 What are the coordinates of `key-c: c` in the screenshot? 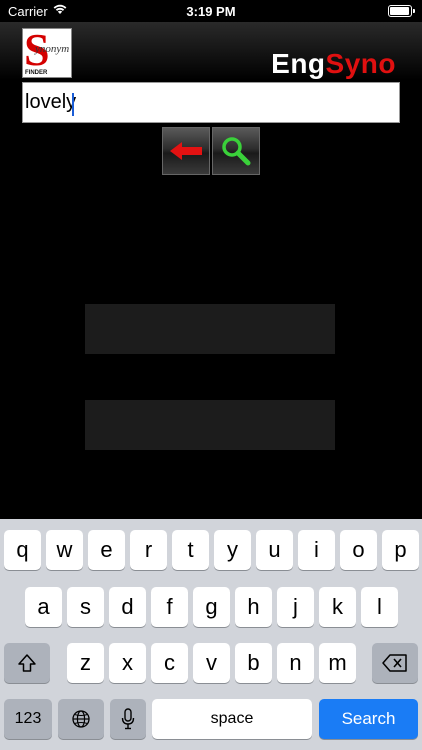 It's located at (169, 663).